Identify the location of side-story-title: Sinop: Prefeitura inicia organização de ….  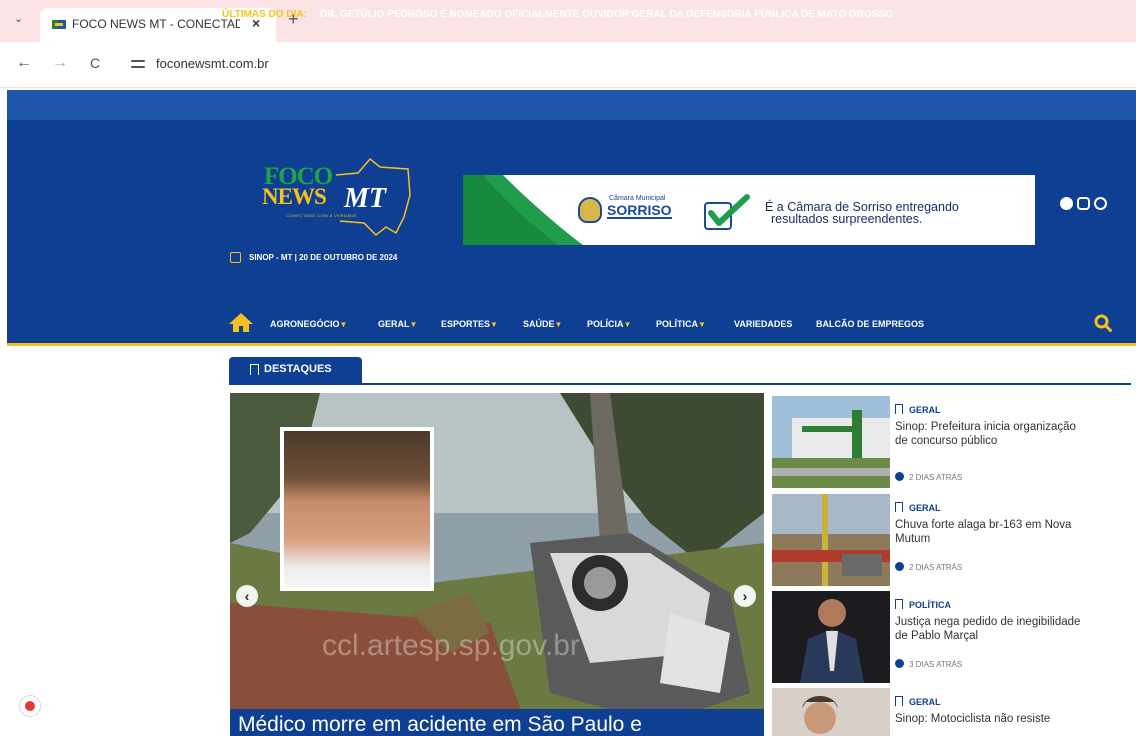
(990, 434).